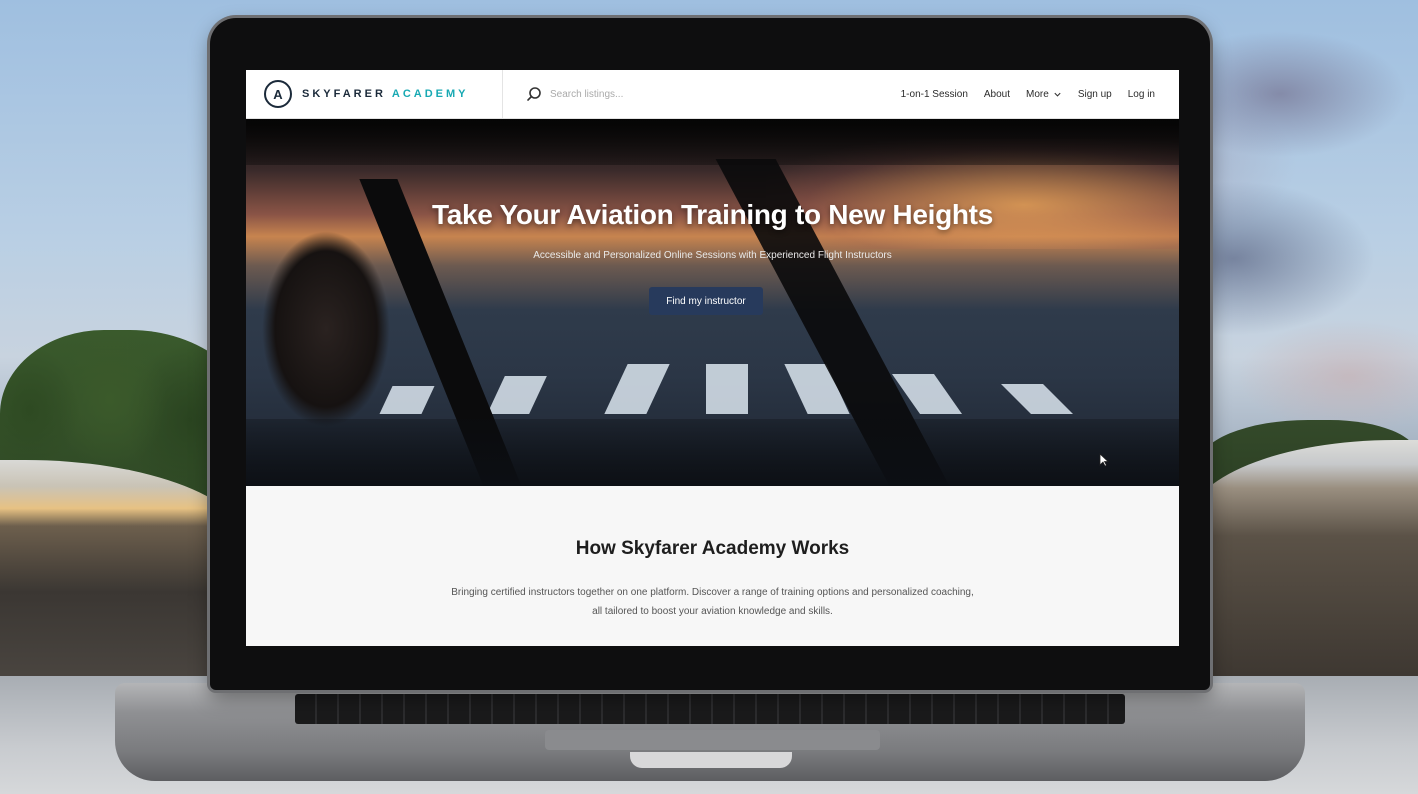 The image size is (1418, 794). Describe the element at coordinates (712, 142) in the screenshot. I see `cockpit-frame-top` at that location.